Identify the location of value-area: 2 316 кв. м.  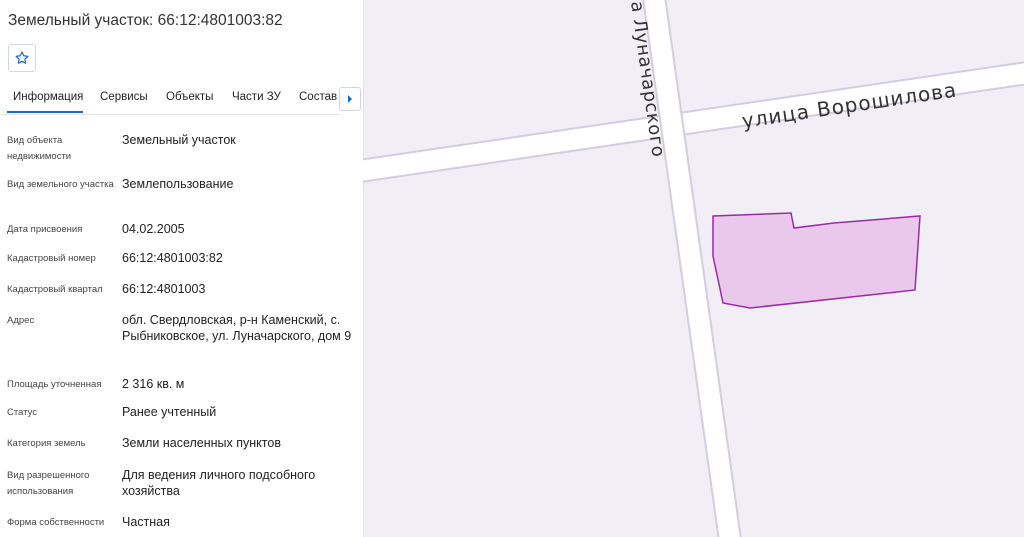
(153, 384).